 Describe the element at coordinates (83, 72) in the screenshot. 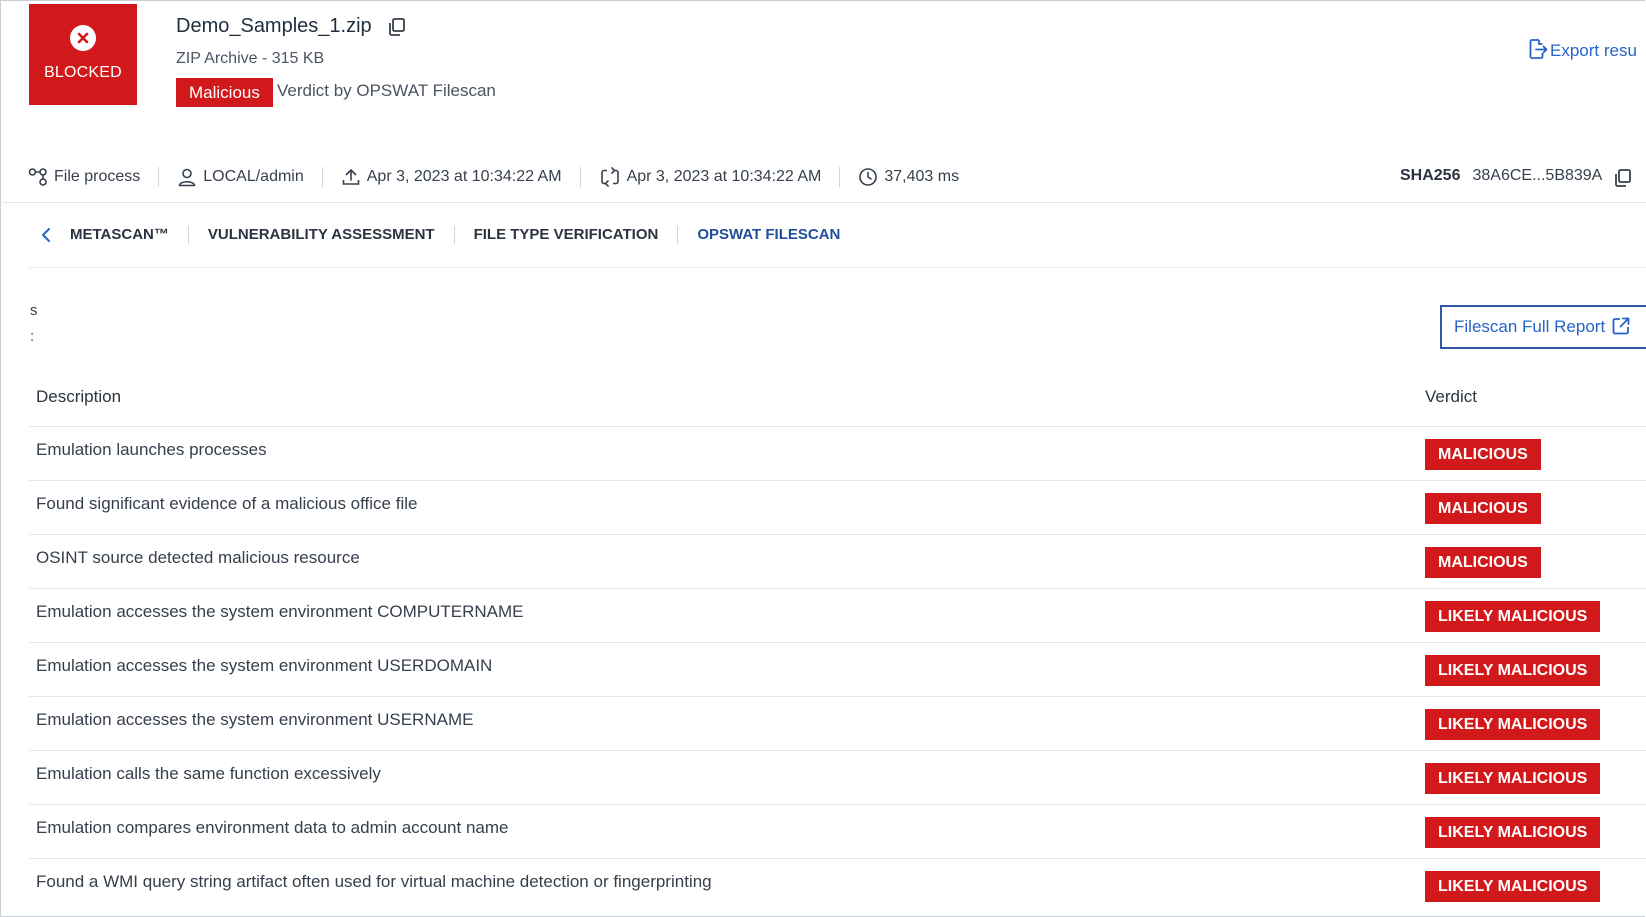

I see `blocked-label: BLOCKED` at that location.